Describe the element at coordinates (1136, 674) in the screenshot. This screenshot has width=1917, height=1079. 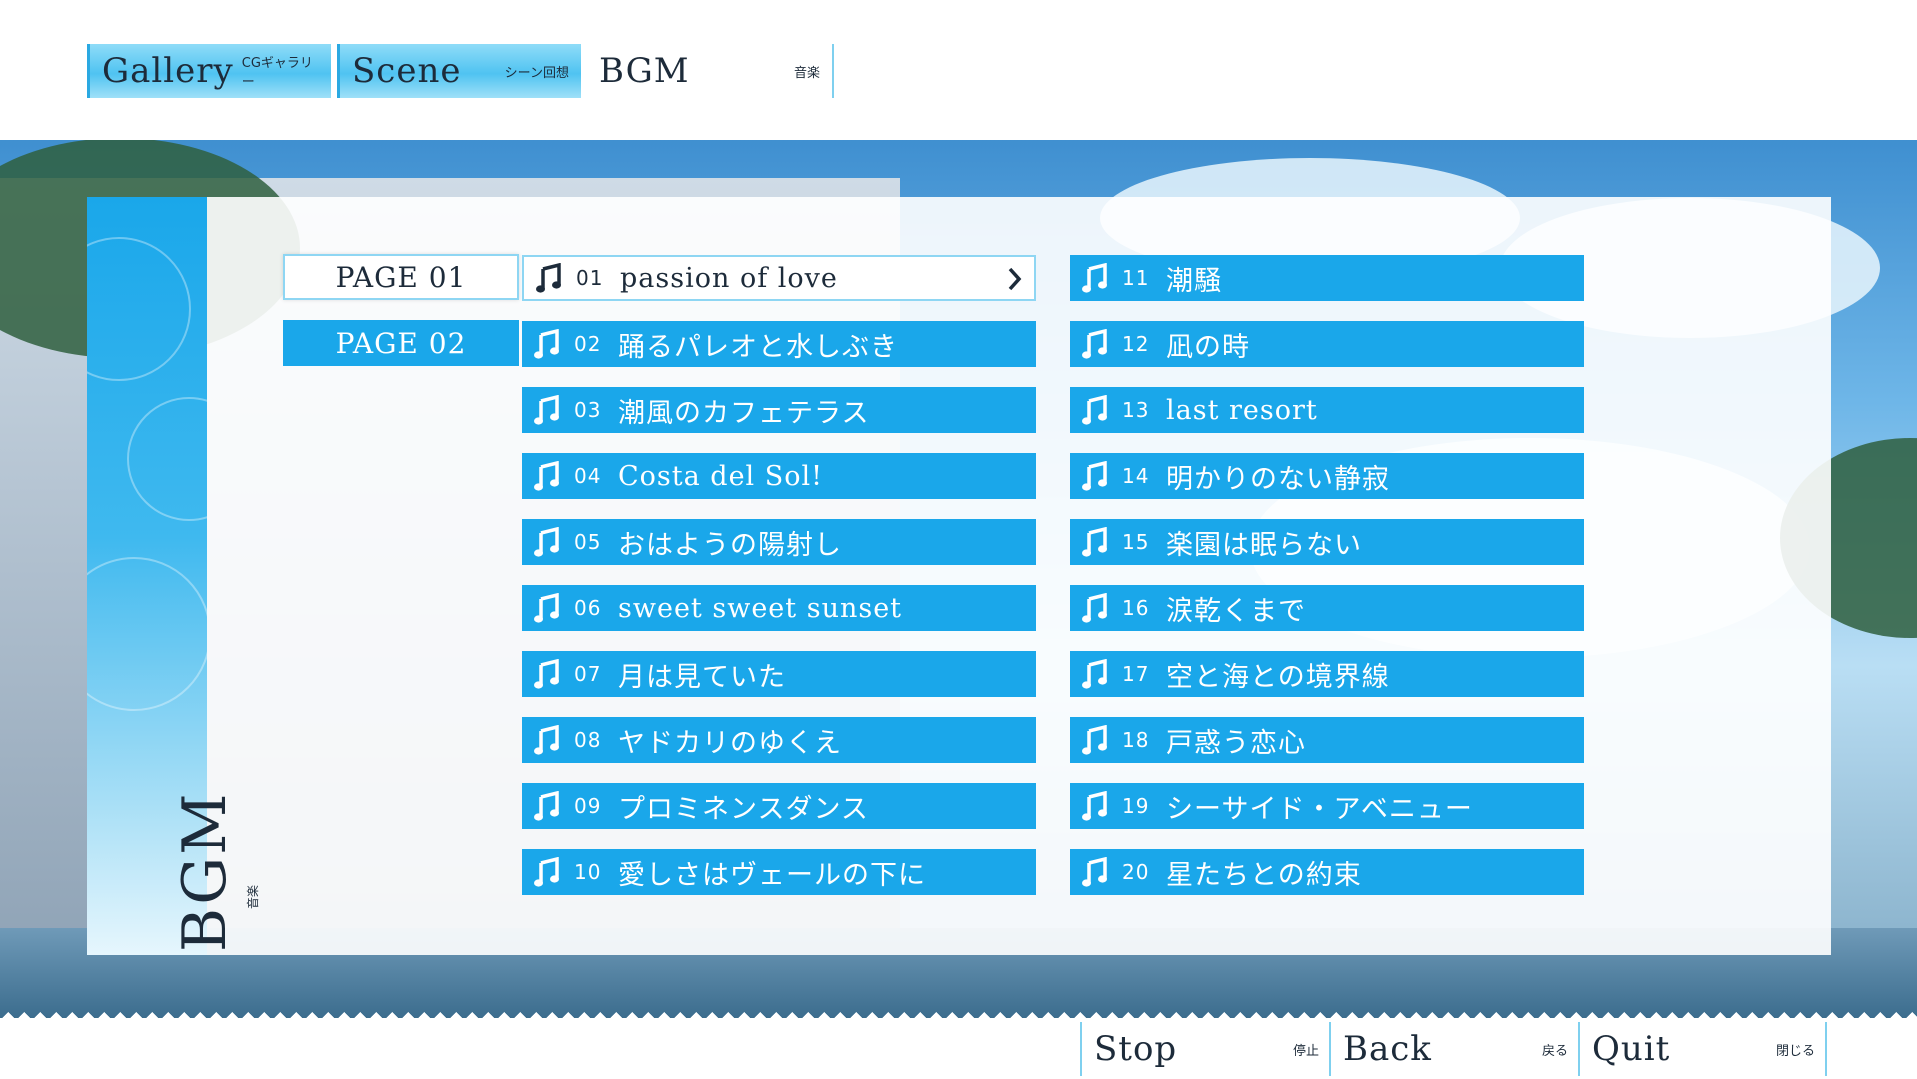
I see `track-number: 17` at that location.